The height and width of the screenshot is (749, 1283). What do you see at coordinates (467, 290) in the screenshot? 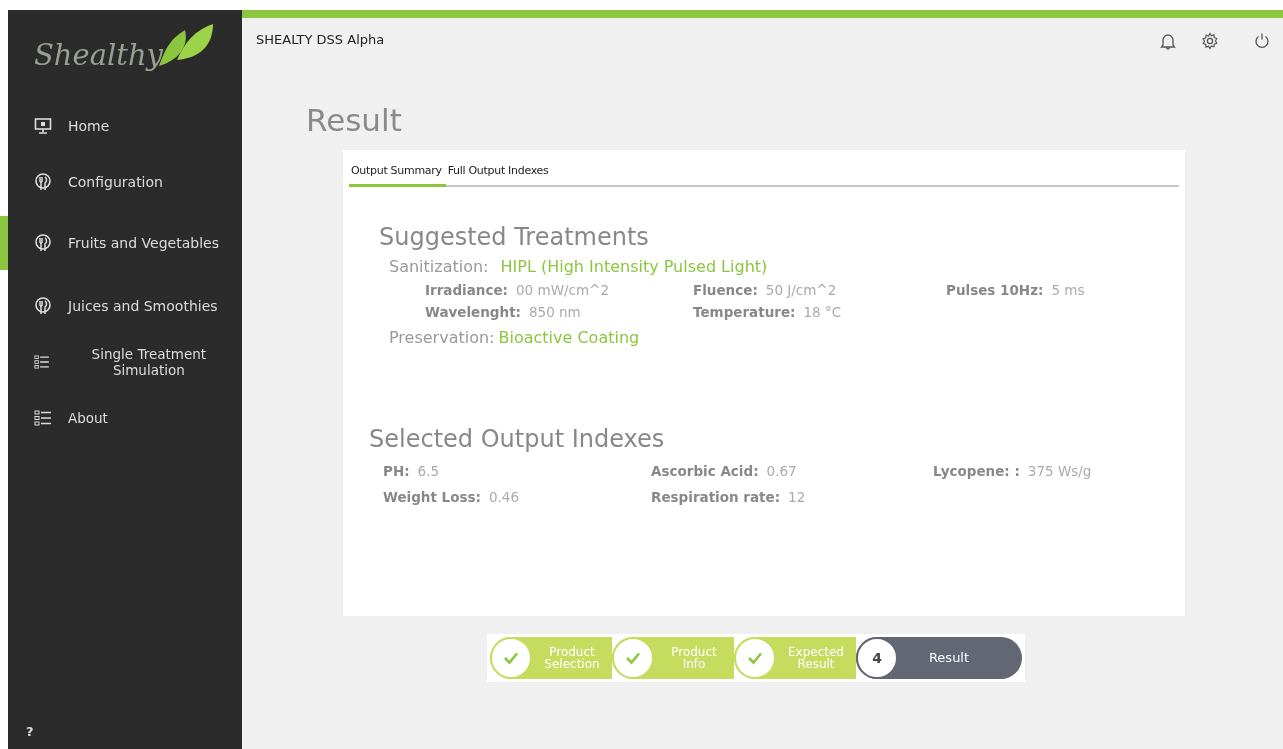
I see `param-label: Irradiance:` at bounding box center [467, 290].